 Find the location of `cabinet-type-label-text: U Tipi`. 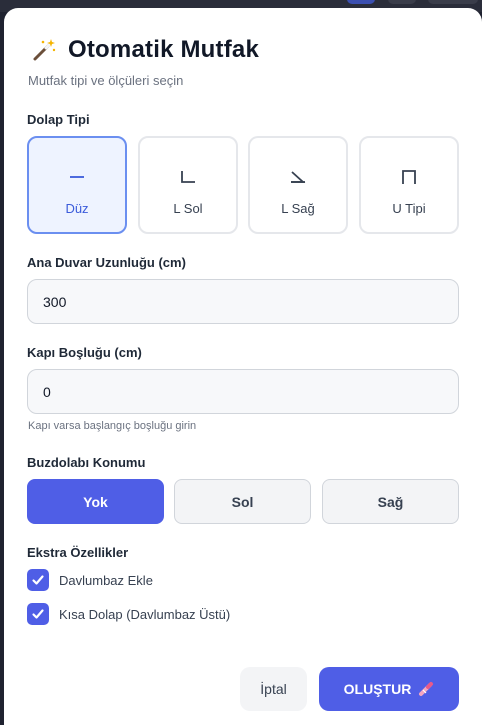

cabinet-type-label-text: U Tipi is located at coordinates (409, 208).